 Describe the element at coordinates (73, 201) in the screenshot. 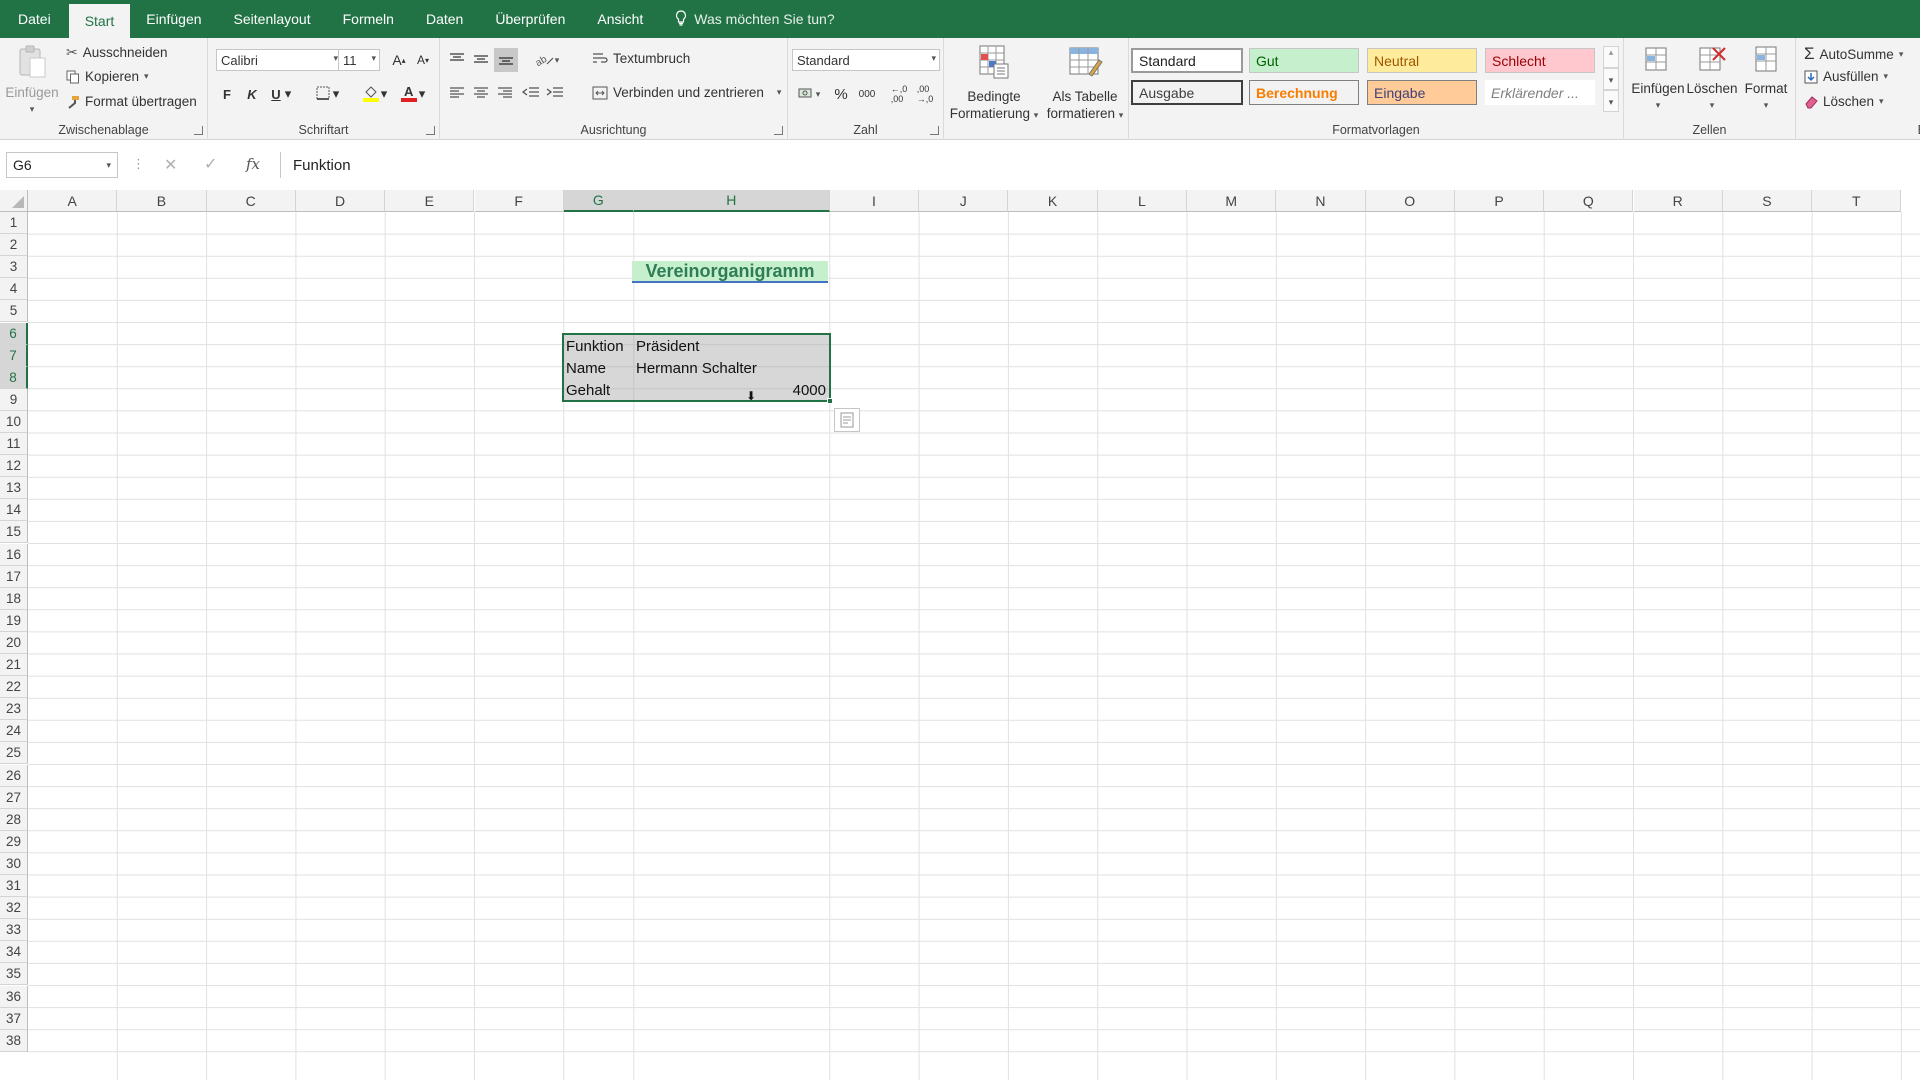

I see `column-header-a: A` at that location.